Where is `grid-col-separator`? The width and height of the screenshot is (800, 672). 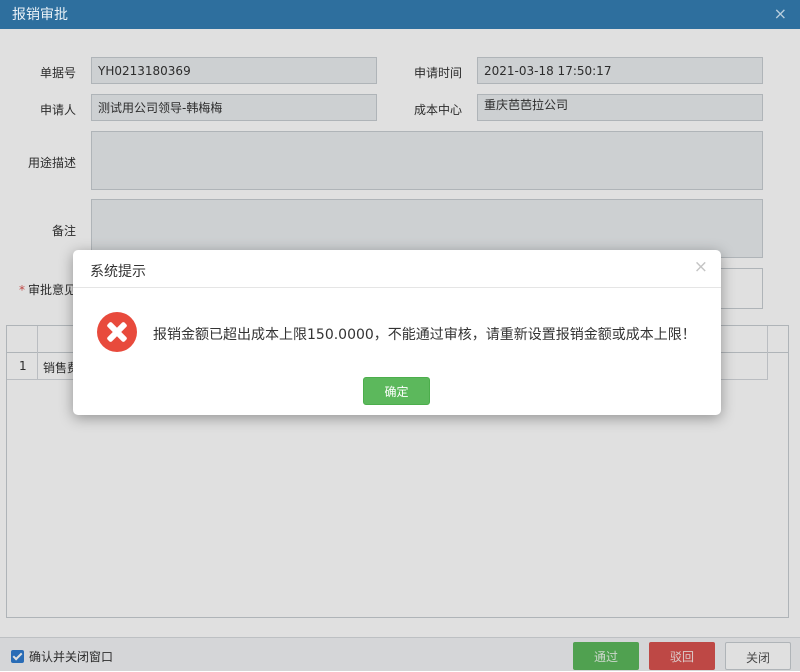
grid-col-separator is located at coordinates (767, 353).